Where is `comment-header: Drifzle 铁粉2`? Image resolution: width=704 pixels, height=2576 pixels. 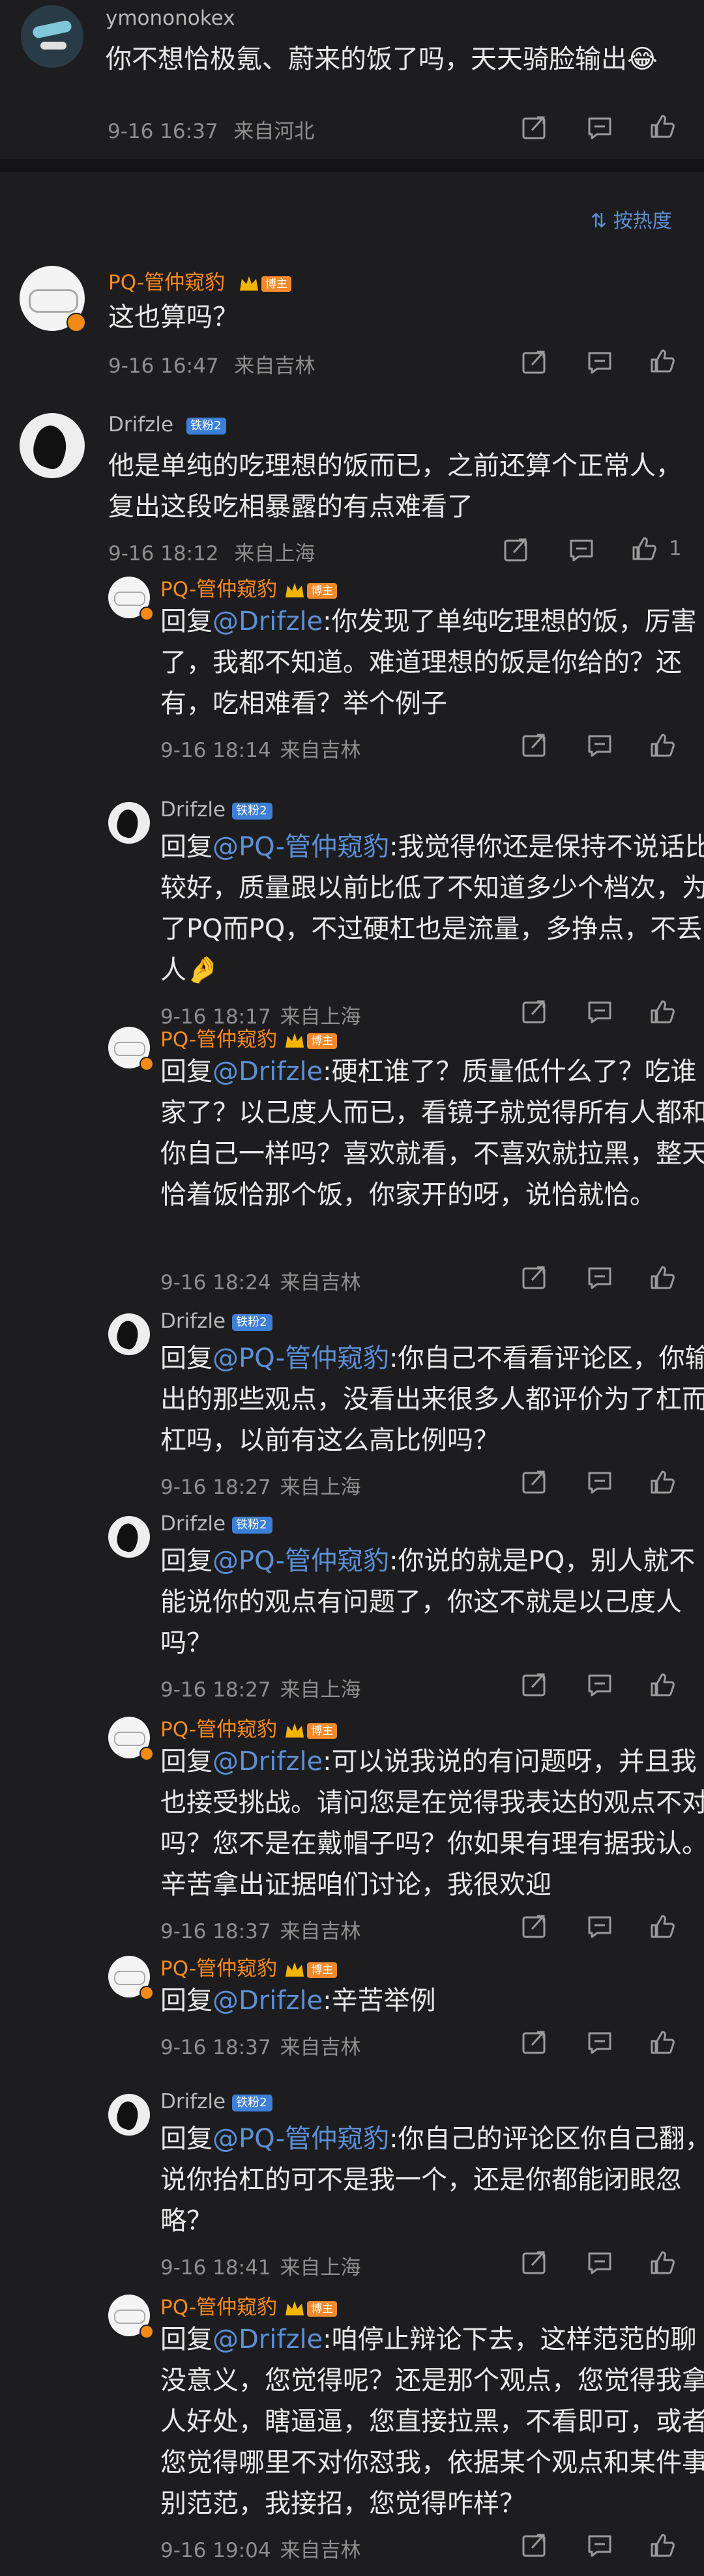 comment-header: Drifzle 铁粉2 is located at coordinates (168, 424).